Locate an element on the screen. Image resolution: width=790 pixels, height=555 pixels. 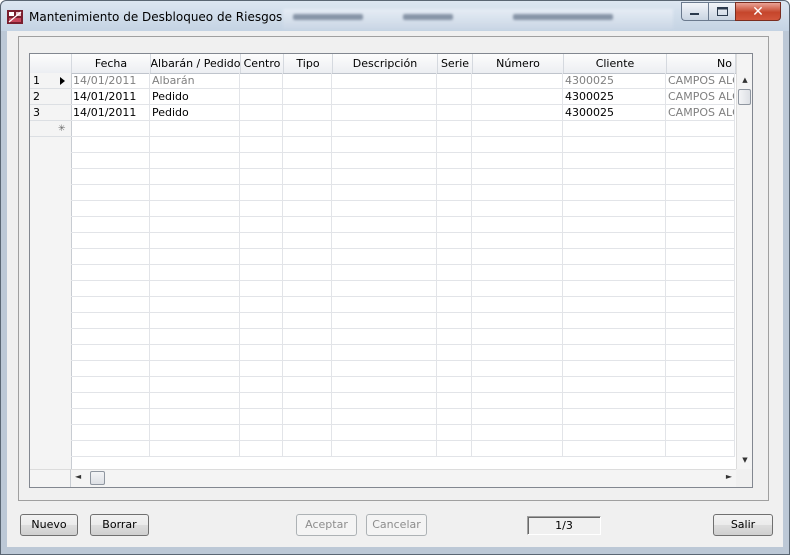
horizontal-scrollbar: ◄ ► is located at coordinates (403, 478).